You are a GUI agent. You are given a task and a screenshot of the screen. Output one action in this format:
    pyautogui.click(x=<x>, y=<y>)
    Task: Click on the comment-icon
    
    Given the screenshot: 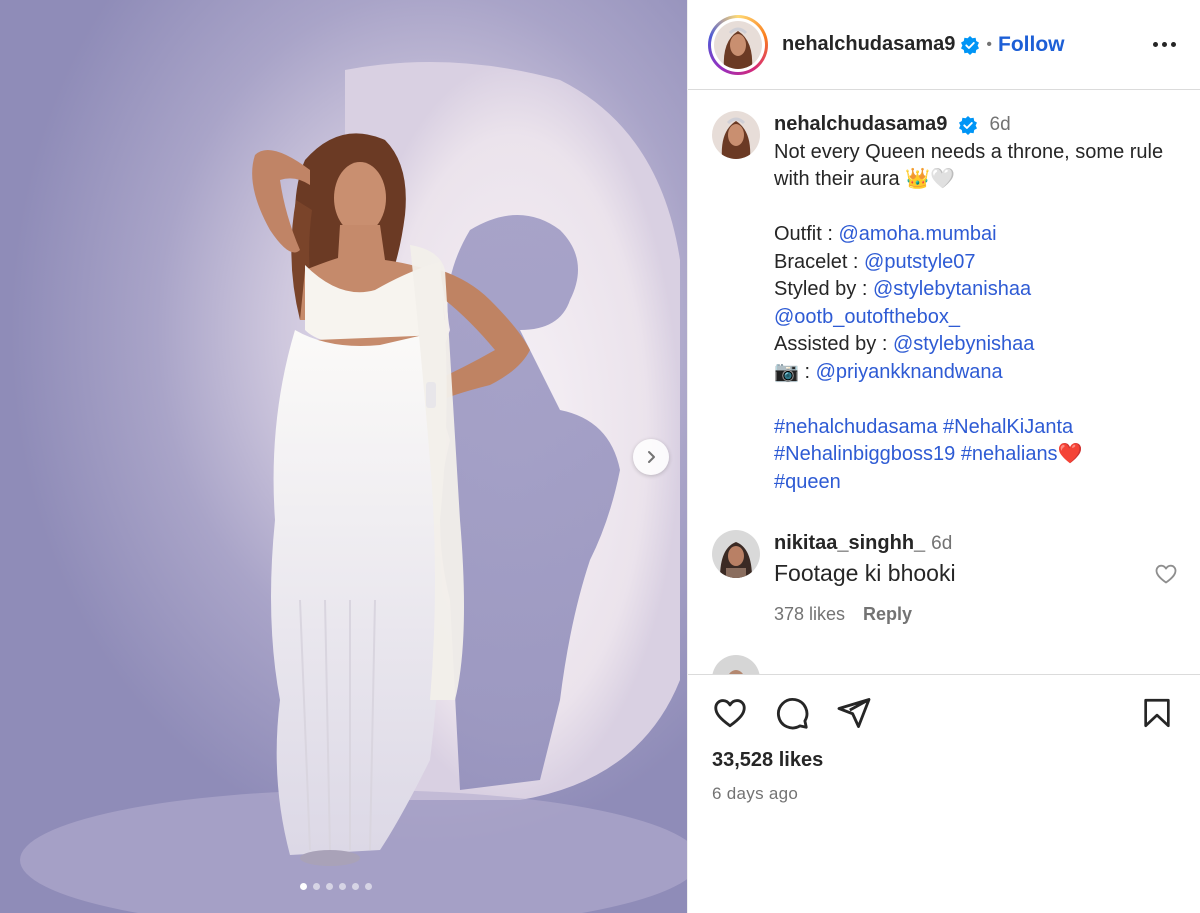 What is the action you would take?
    pyautogui.click(x=792, y=713)
    